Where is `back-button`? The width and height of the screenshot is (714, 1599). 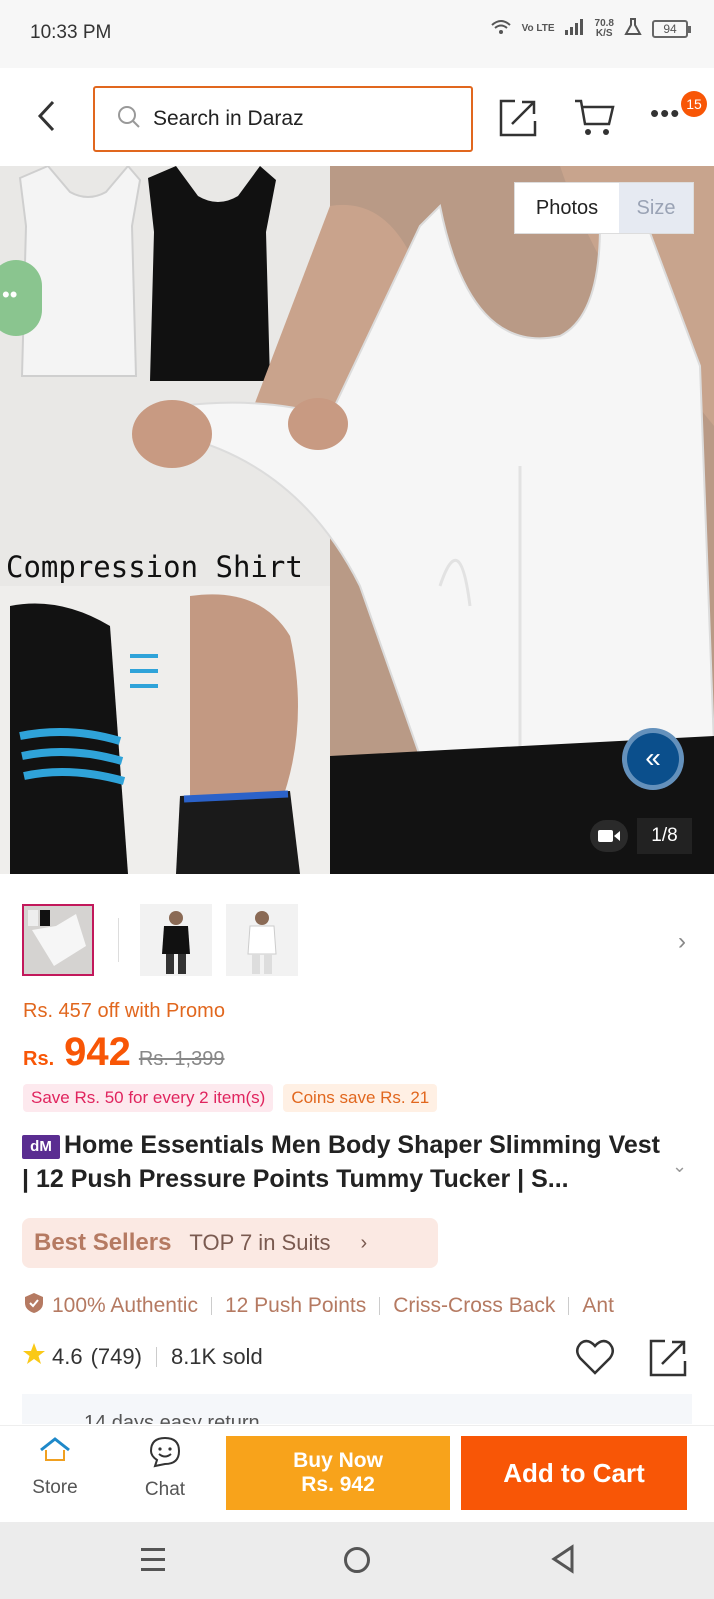
back-button is located at coordinates (48, 116).